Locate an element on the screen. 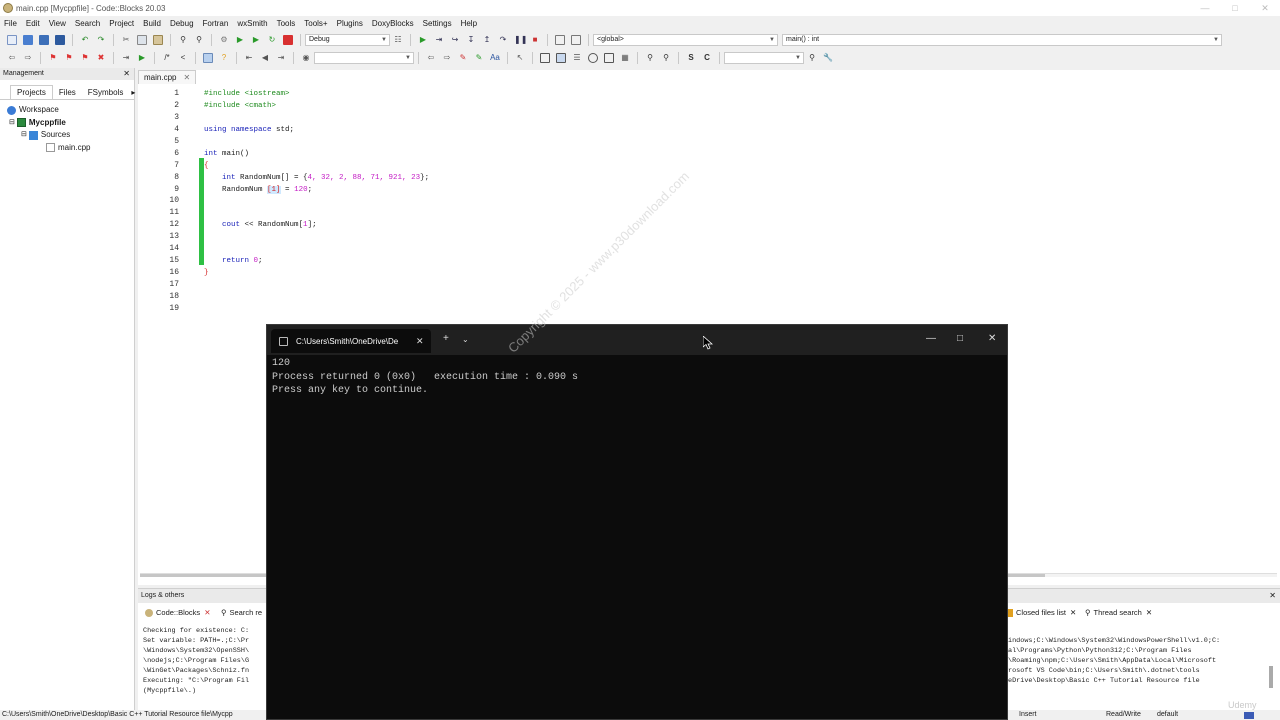 This screenshot has height=720, width=1280. lines-layout-icon: ☰ is located at coordinates (577, 58).